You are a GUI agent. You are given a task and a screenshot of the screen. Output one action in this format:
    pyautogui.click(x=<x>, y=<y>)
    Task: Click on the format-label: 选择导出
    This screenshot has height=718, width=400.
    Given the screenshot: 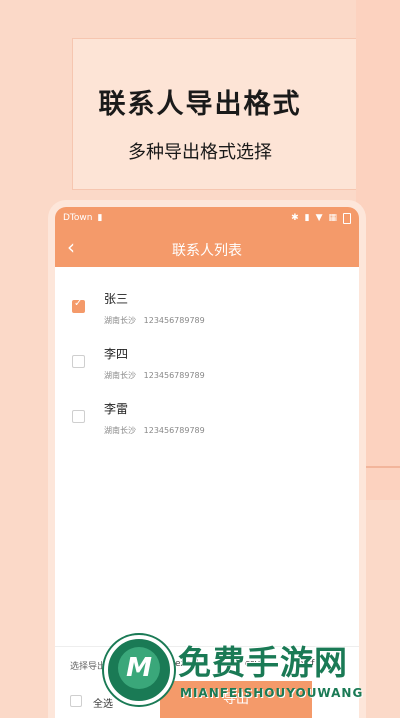 What is the action you would take?
    pyautogui.click(x=88, y=667)
    